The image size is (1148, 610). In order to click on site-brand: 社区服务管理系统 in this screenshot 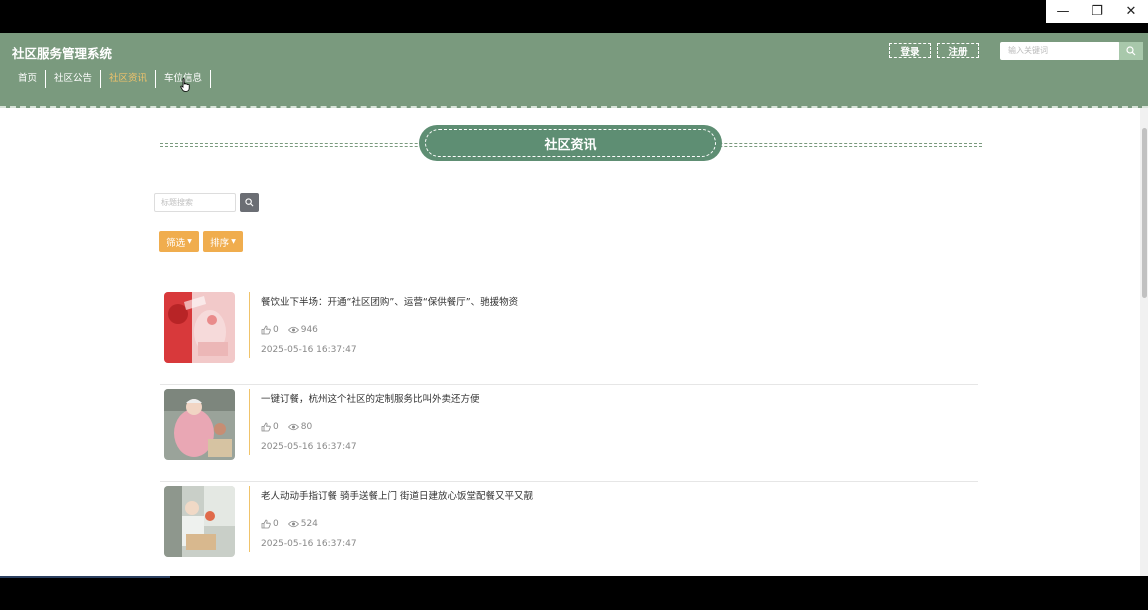, I will do `click(62, 53)`.